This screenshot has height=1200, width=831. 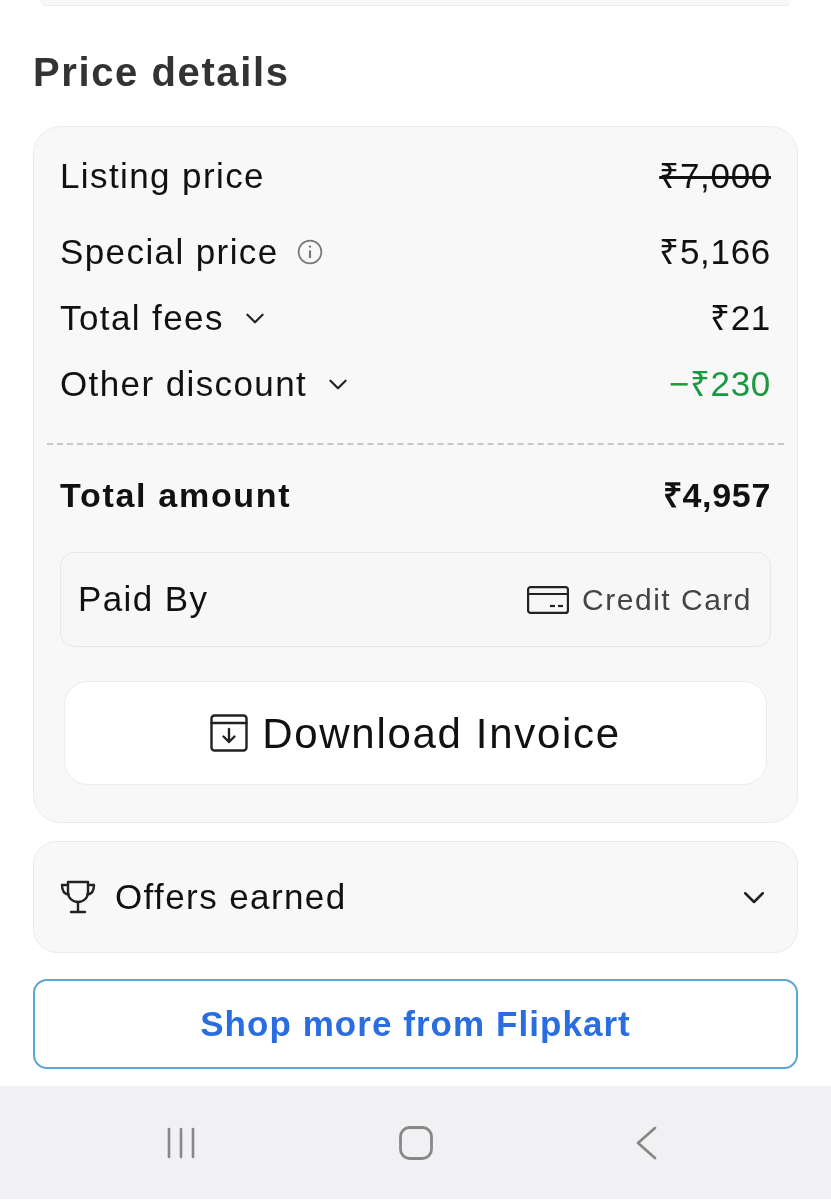 What do you see at coordinates (169, 251) in the screenshot?
I see `price-label: Special price` at bounding box center [169, 251].